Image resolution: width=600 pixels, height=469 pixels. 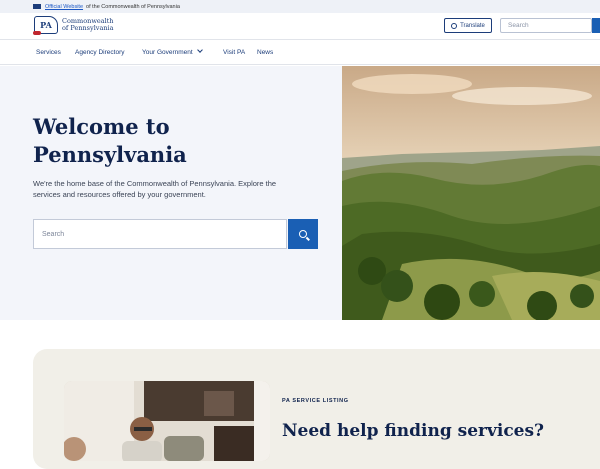 I want to click on pa-logo: PA Commonwealth of Pennsylvania, so click(x=73, y=25).